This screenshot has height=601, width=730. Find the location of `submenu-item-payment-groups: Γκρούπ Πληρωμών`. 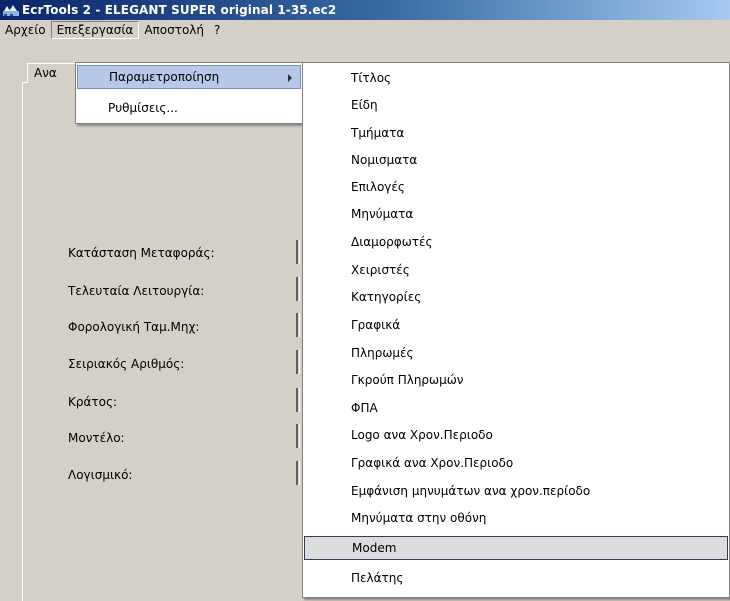

submenu-item-payment-groups: Γκρούπ Πληρωμών is located at coordinates (516, 380).